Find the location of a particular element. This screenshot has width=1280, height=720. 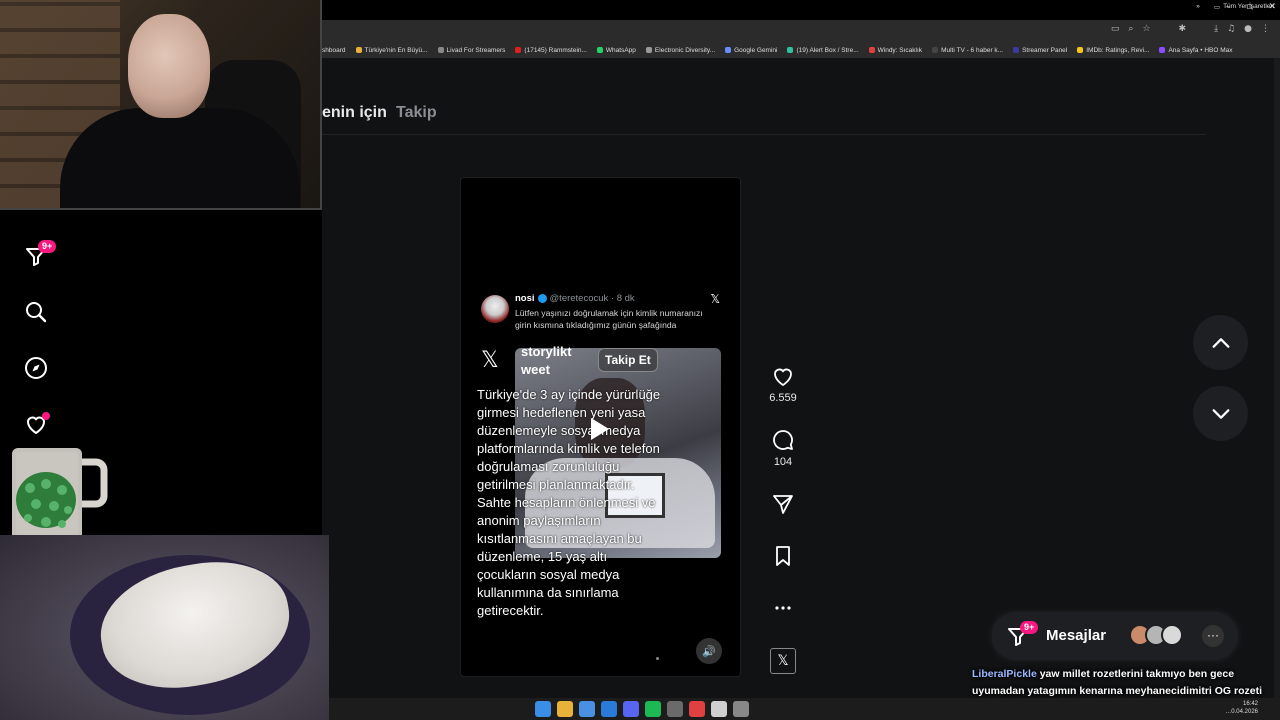

account-icon: ● is located at coordinates (1248, 29).